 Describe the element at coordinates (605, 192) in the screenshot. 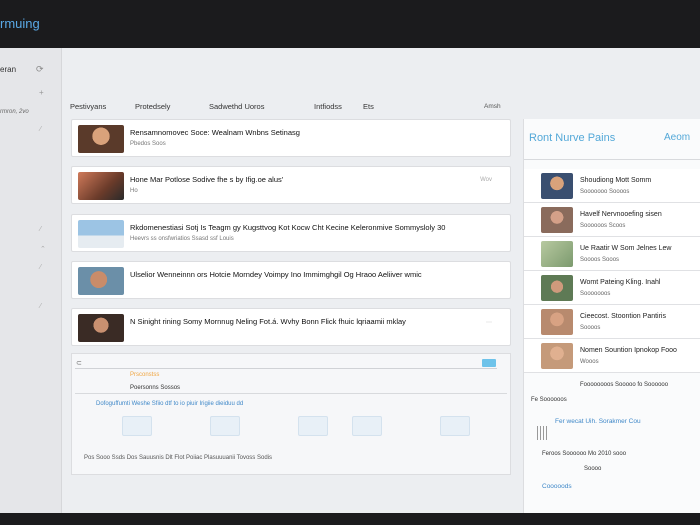

I see `panel-item-subtitle: Sooooooo Soooos` at that location.